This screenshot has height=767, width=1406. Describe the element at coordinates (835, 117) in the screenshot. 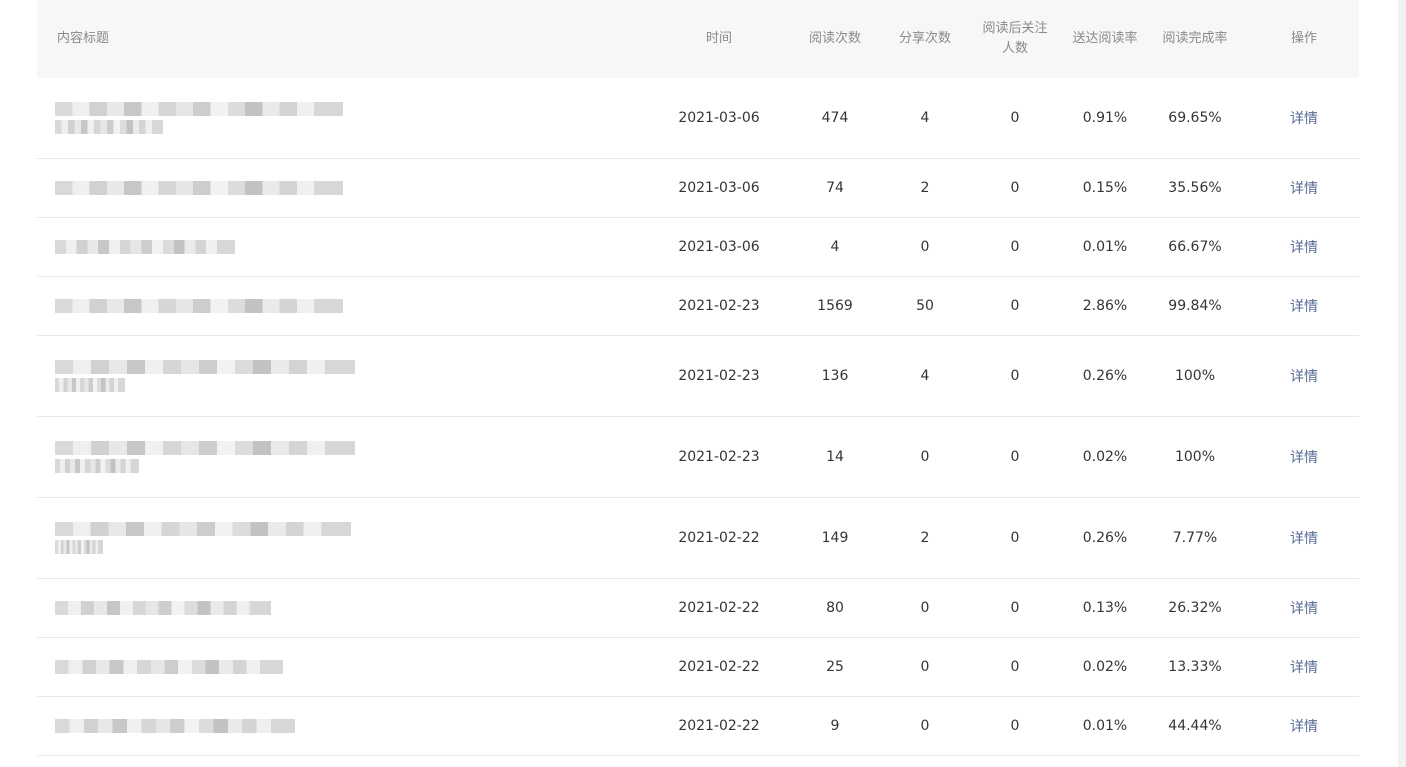

I see `row-reads: 474` at that location.